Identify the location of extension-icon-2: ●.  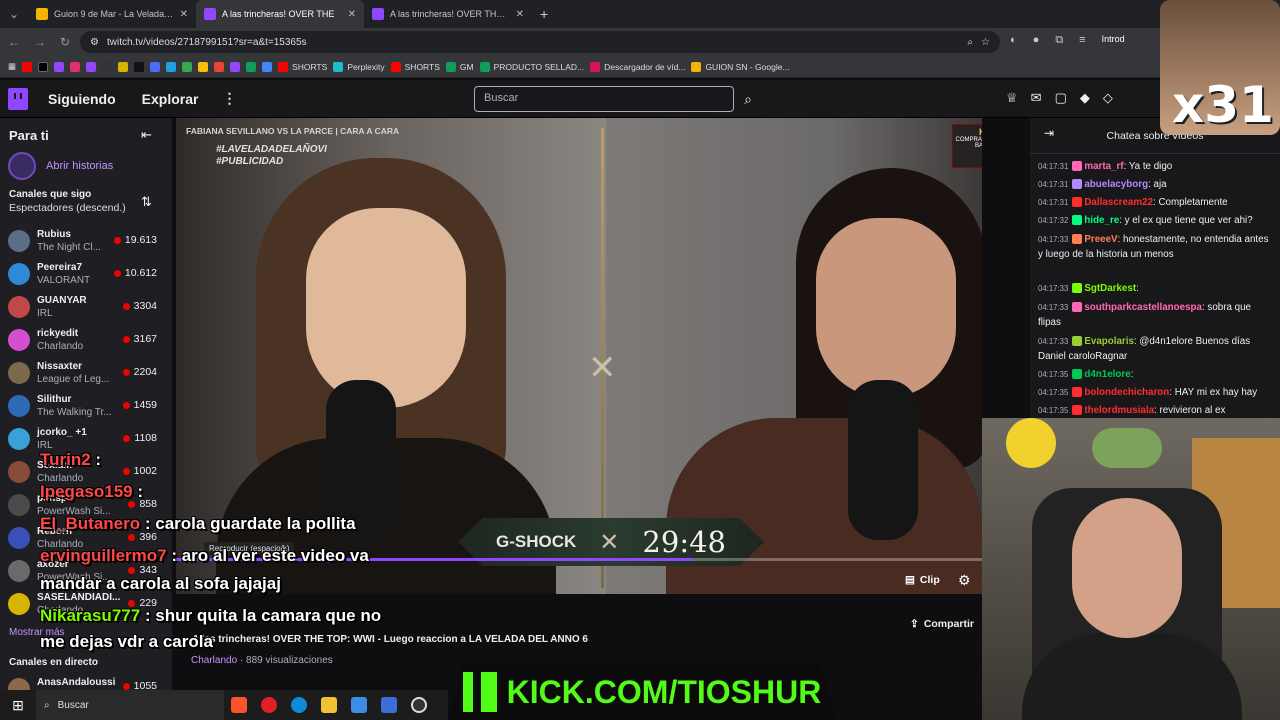
(1036, 40).